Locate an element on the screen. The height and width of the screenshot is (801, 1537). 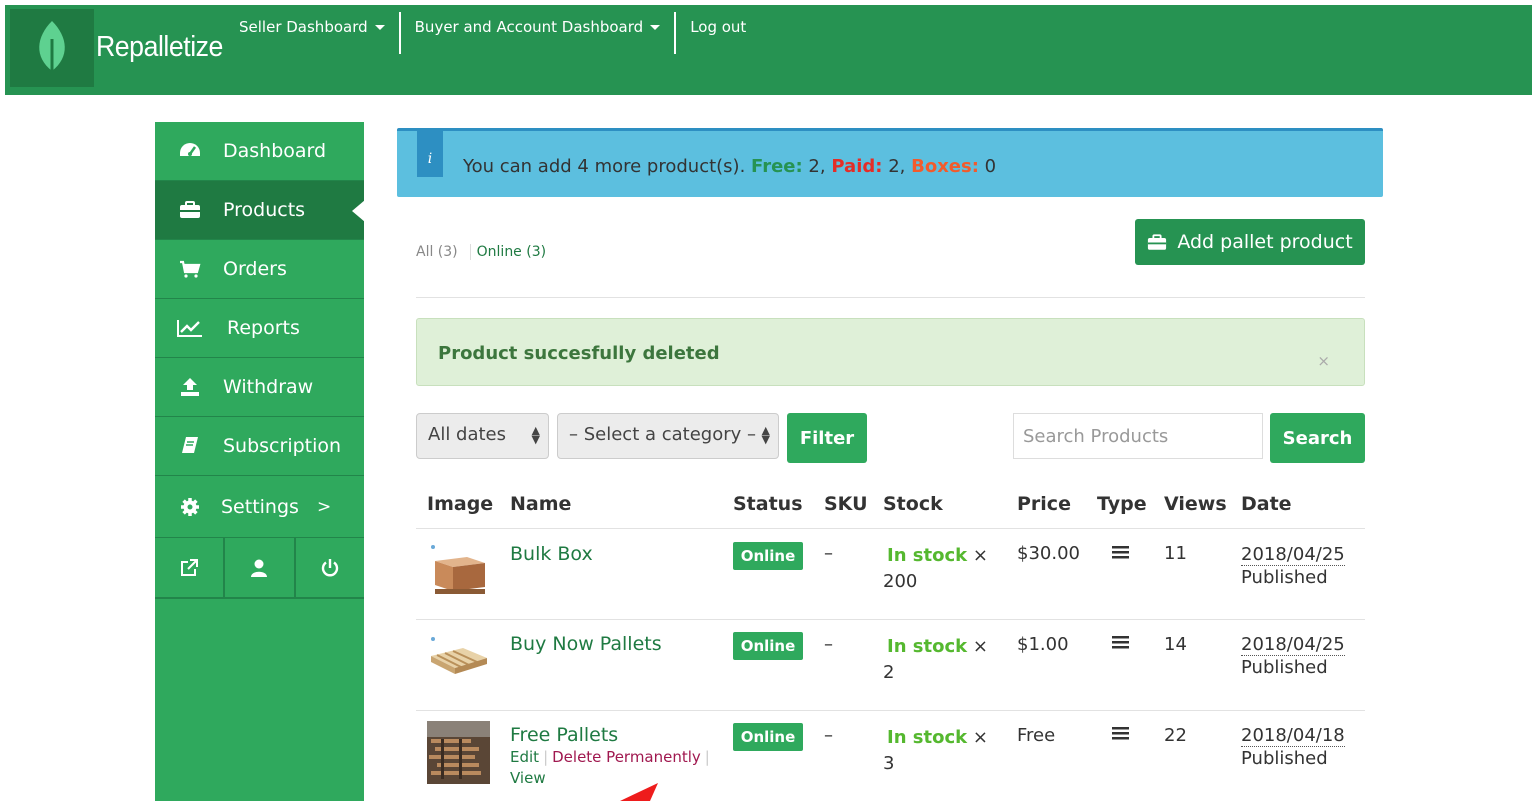
status-filter-tabs: All (3) Online (3) is located at coordinates (481, 252).